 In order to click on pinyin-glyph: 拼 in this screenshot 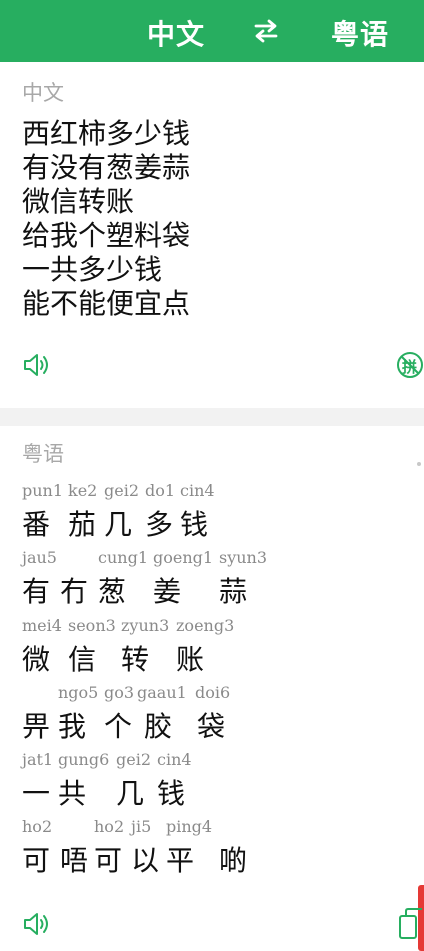, I will do `click(410, 367)`.